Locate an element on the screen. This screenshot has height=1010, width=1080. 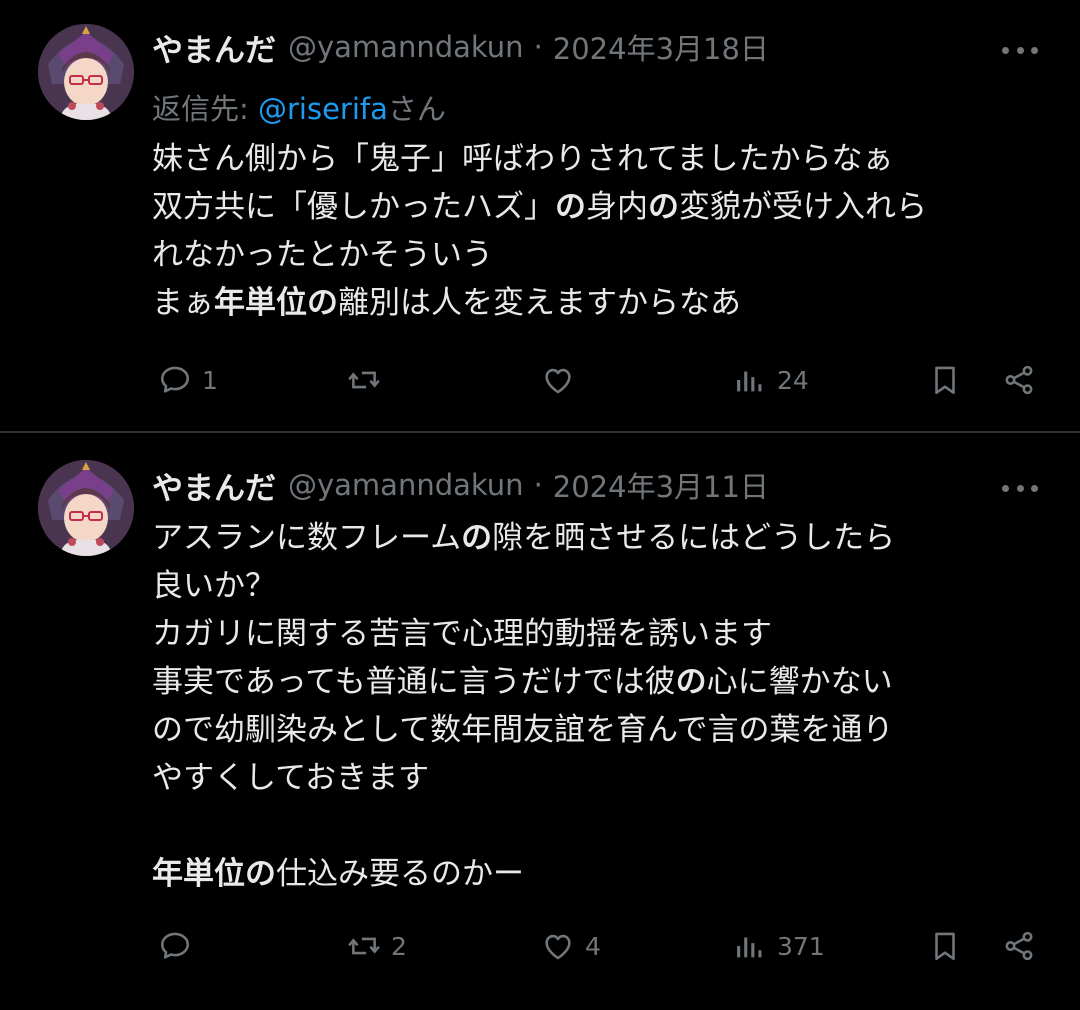
tweet-text-segment: やすくしておきます is located at coordinates (291, 778).